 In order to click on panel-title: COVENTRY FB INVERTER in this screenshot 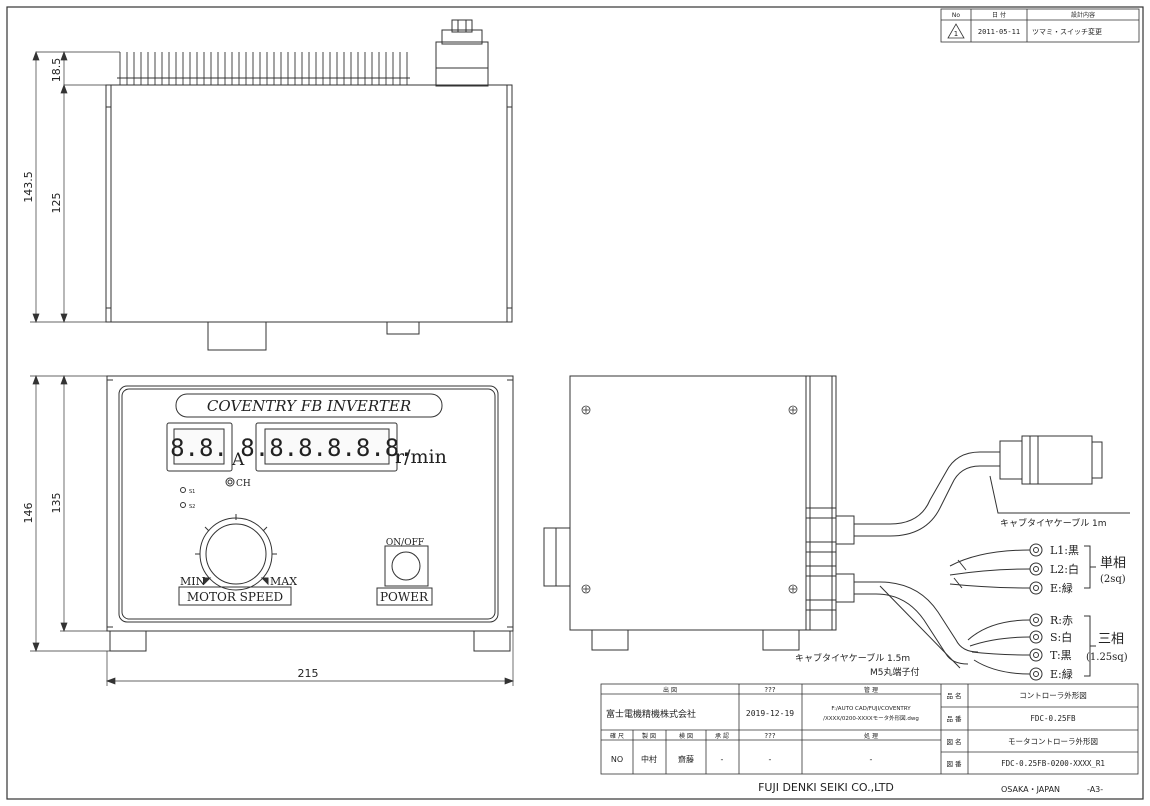, I will do `click(309, 406)`.